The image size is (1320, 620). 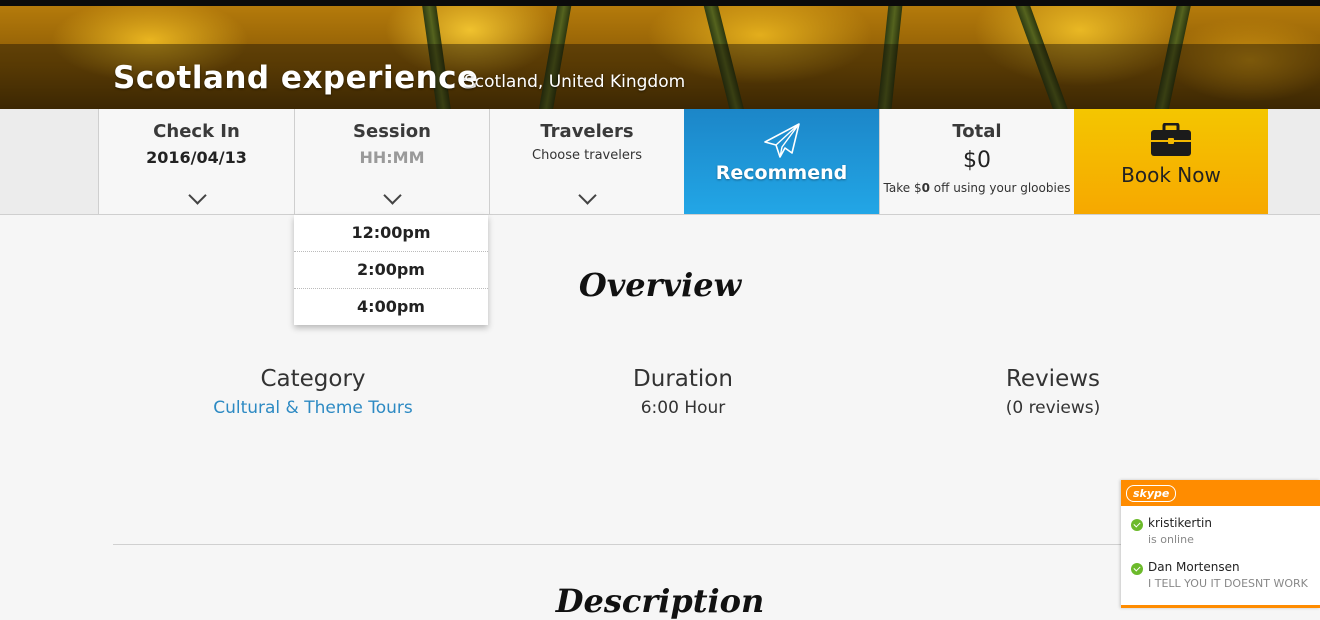 I want to click on reviews-info: Reviews (0 reviews), so click(x=1053, y=392).